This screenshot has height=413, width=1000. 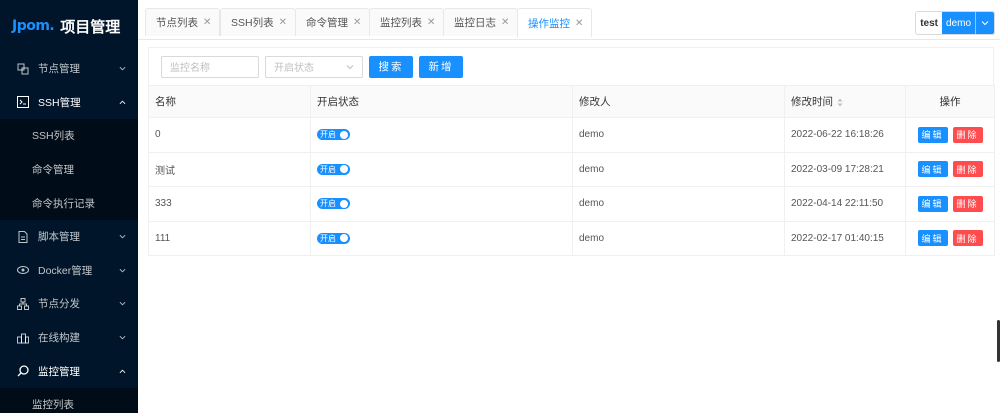 I want to click on terminal-icon, so click(x=23, y=102).